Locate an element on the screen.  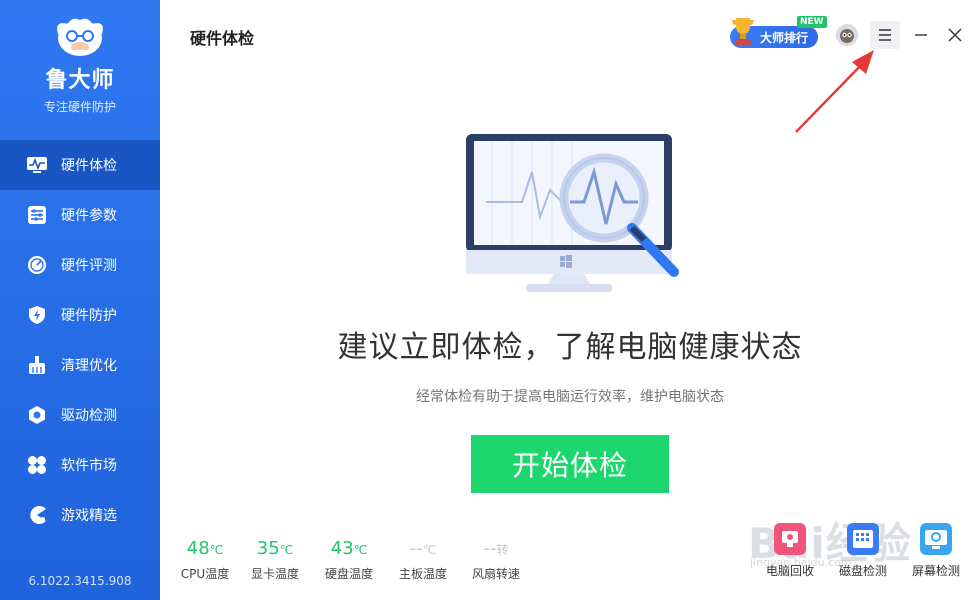
tool-screen-check: 屏幕检测 is located at coordinates (936, 550).